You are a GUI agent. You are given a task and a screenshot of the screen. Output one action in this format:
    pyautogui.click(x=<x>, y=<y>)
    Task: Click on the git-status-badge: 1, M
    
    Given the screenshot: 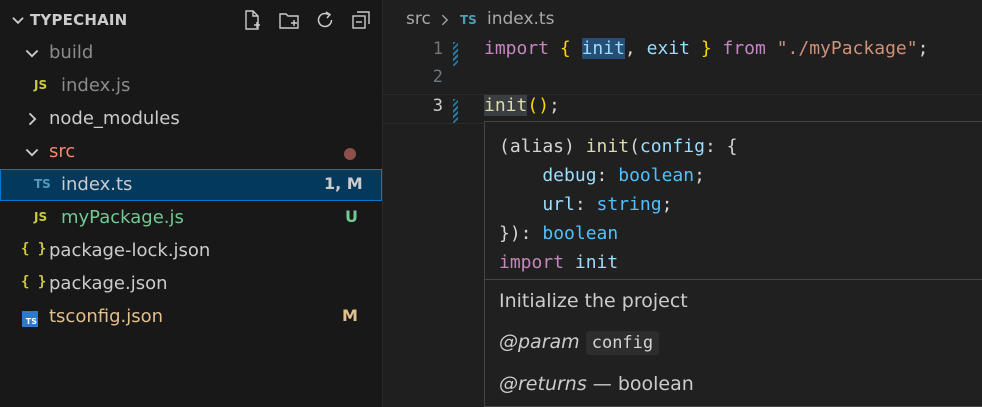 What is the action you would take?
    pyautogui.click(x=343, y=183)
    